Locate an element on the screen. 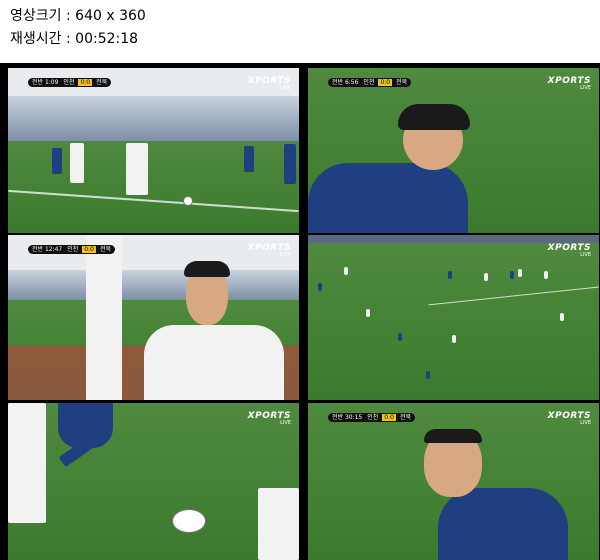  runtime-line: 재생시간 : 00:52:18 is located at coordinates (74, 39).